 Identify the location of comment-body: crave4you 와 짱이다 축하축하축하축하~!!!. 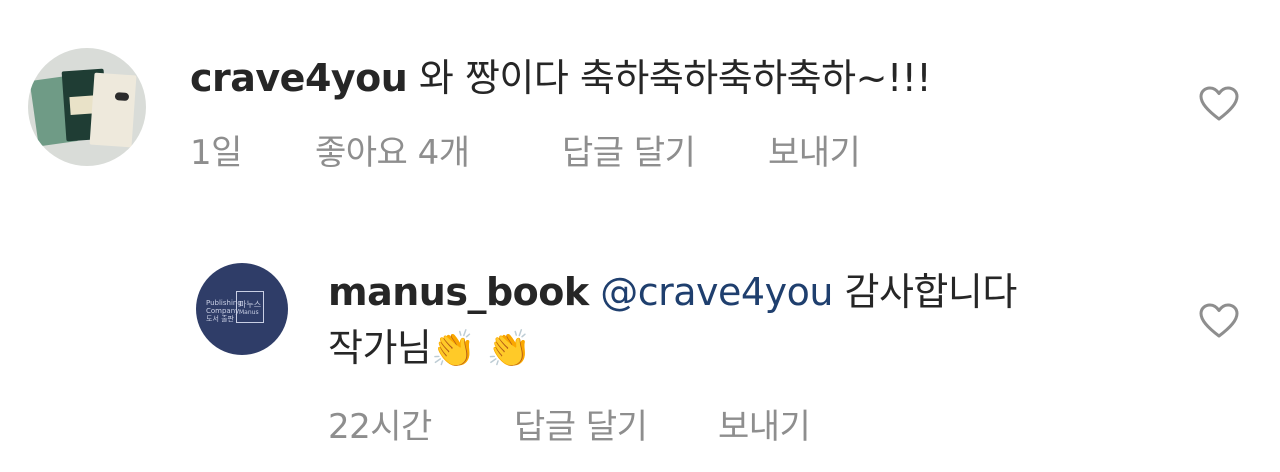
(561, 78).